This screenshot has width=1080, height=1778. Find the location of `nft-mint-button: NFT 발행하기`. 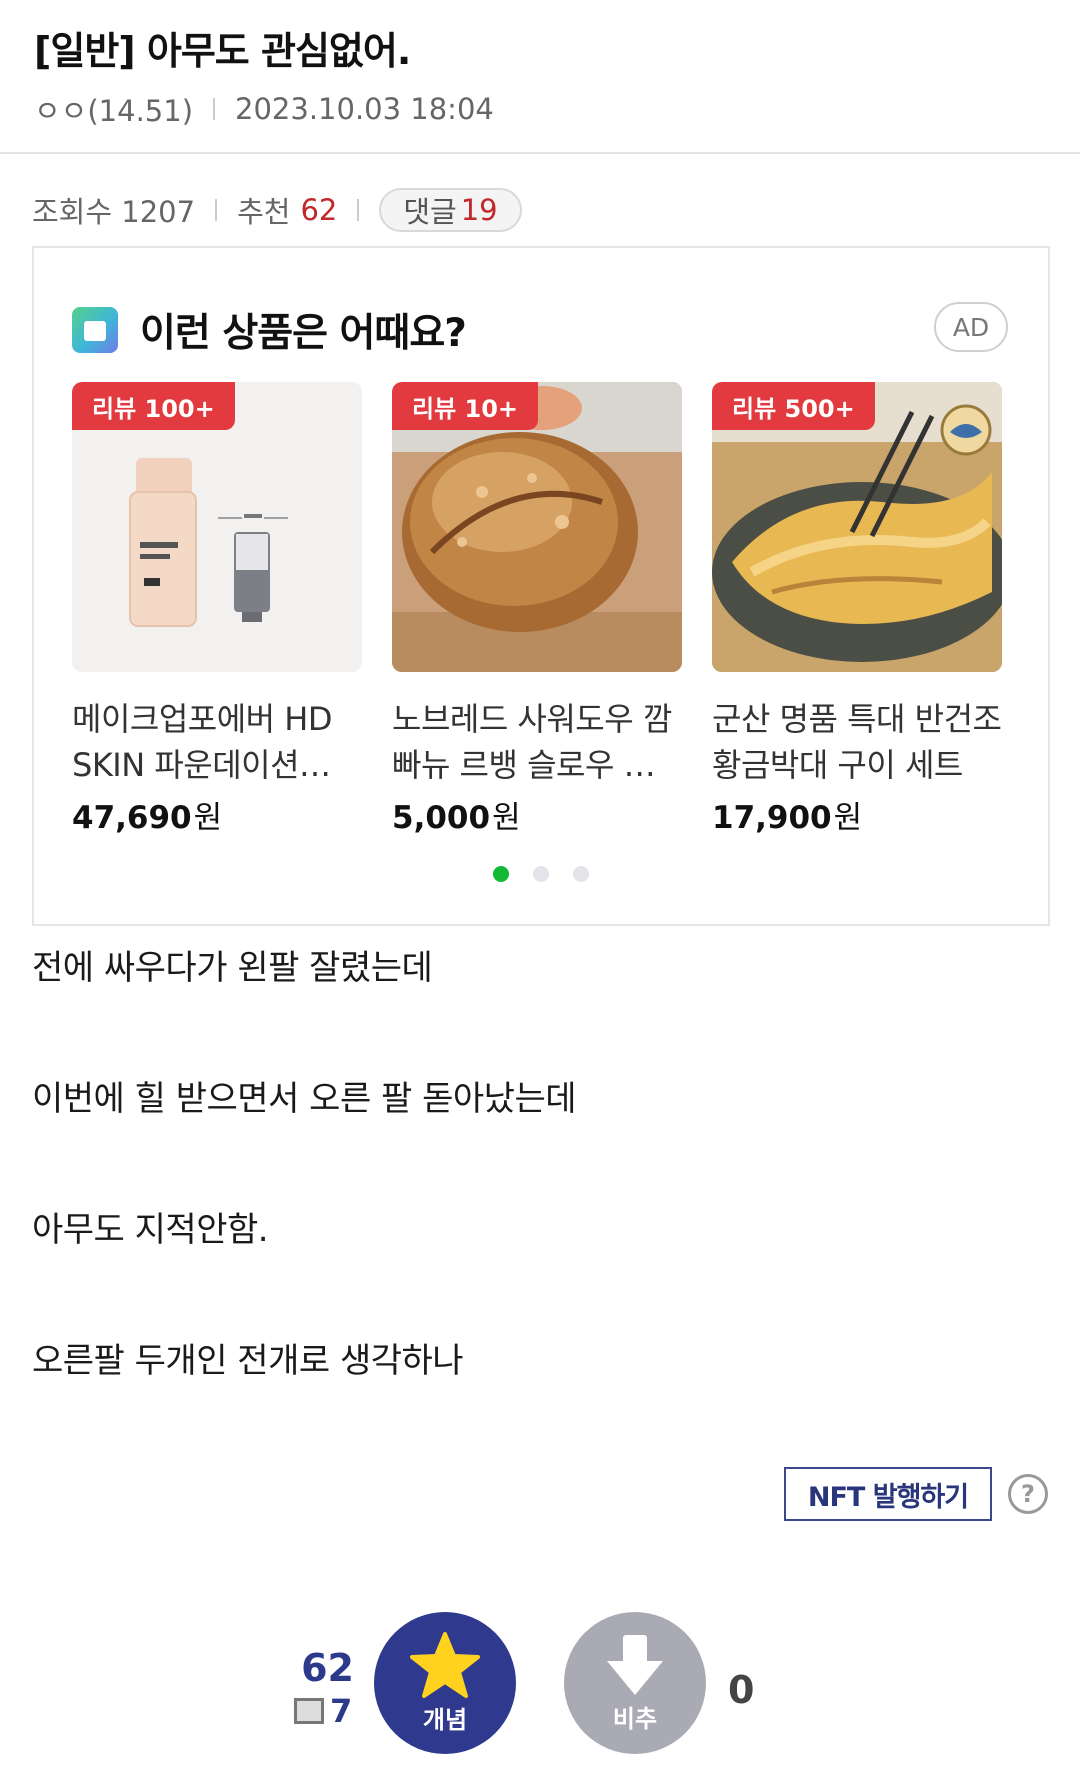

nft-mint-button: NFT 발행하기 is located at coordinates (888, 1494).